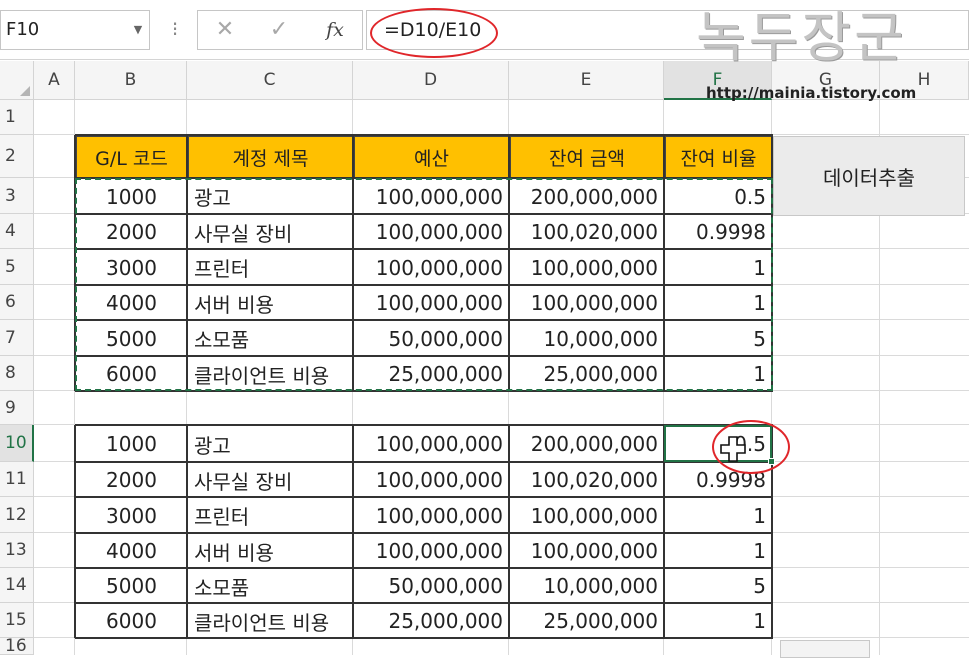 This screenshot has height=658, width=969. I want to click on formula-highlight-oval, so click(434, 33).